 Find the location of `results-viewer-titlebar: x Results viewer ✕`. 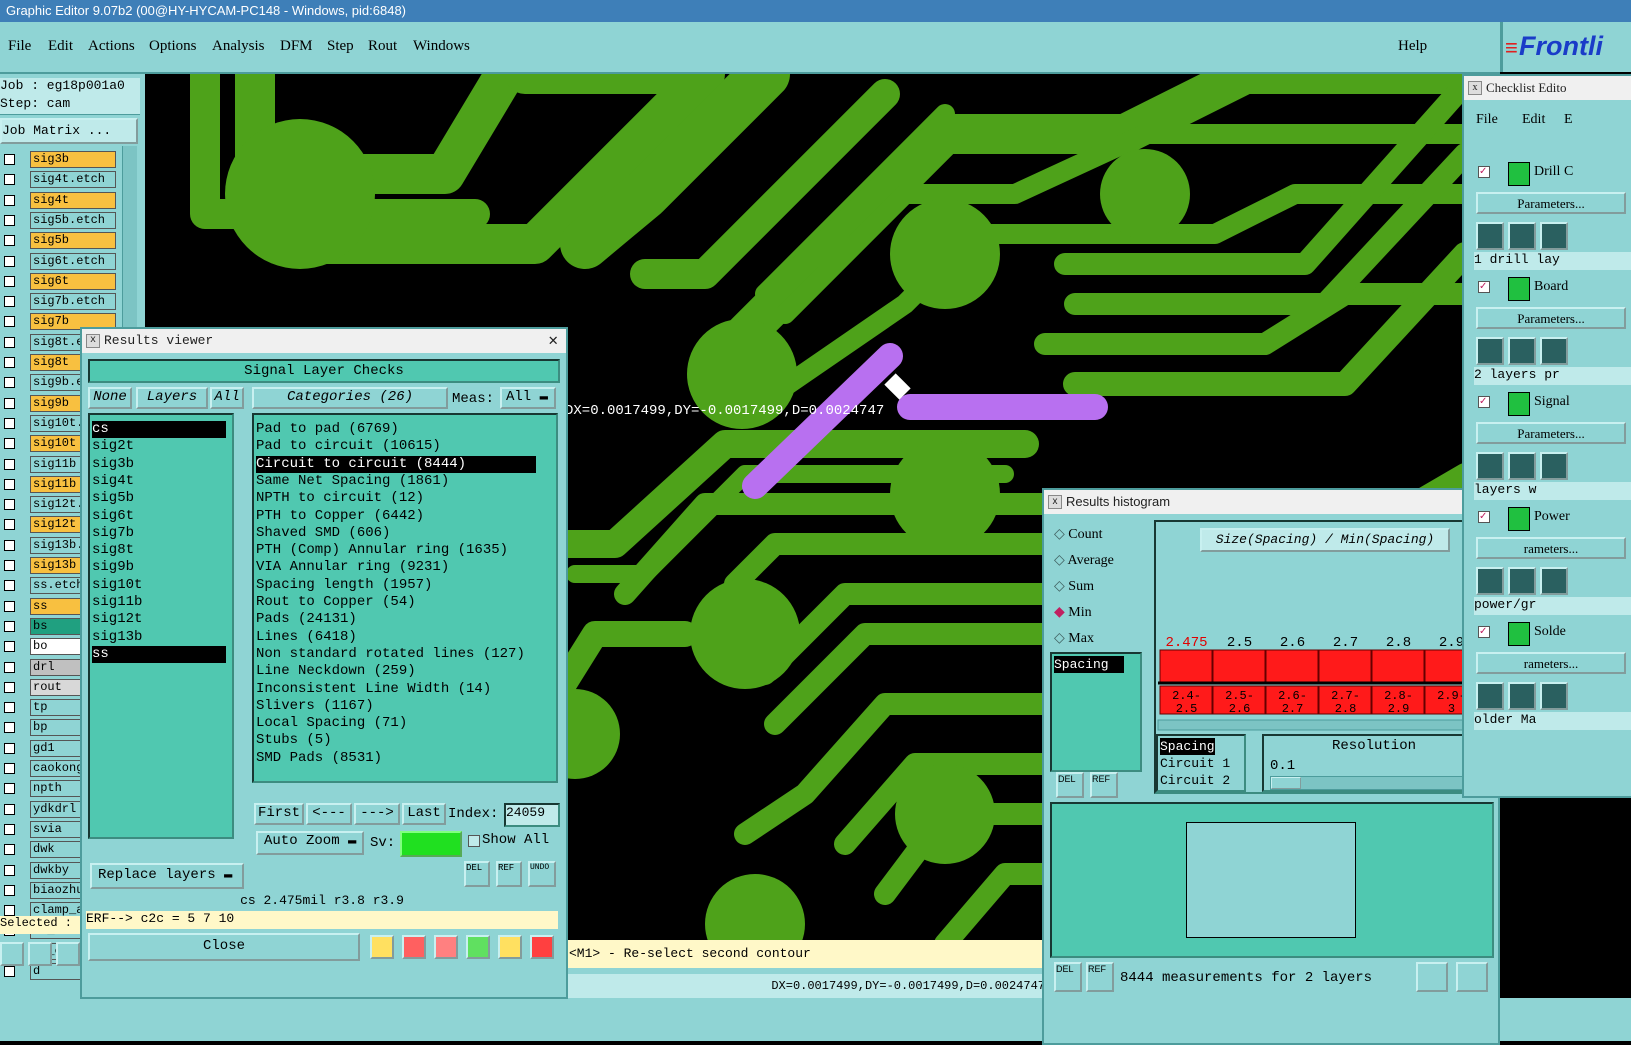

results-viewer-titlebar: x Results viewer ✕ is located at coordinates (324, 341).